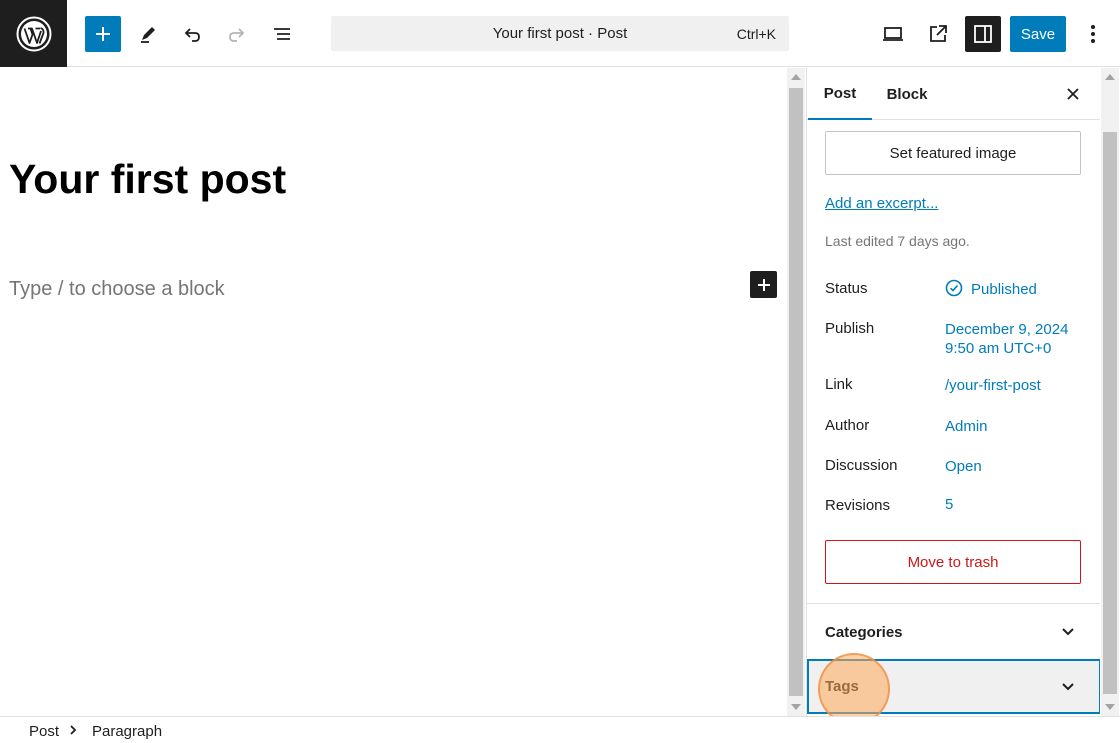 The width and height of the screenshot is (1120, 743). I want to click on author-label: Author, so click(847, 425).